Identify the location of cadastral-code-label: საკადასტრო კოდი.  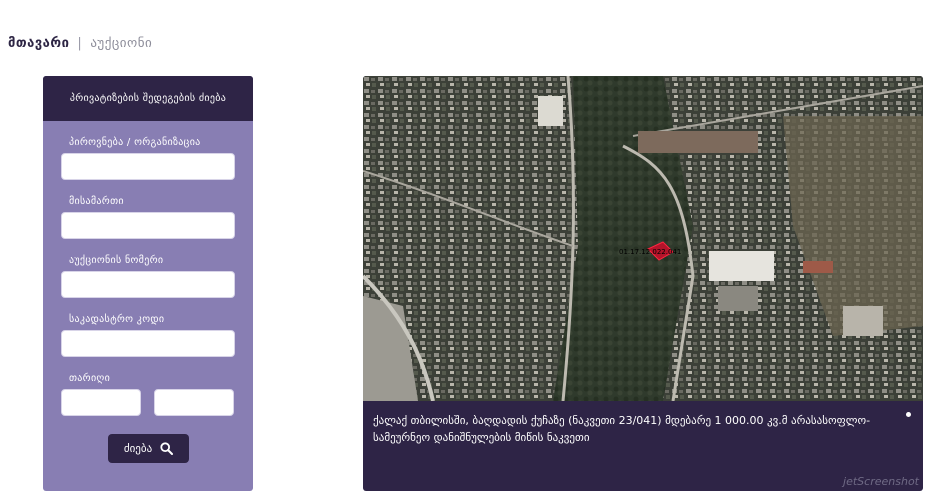
(117, 319).